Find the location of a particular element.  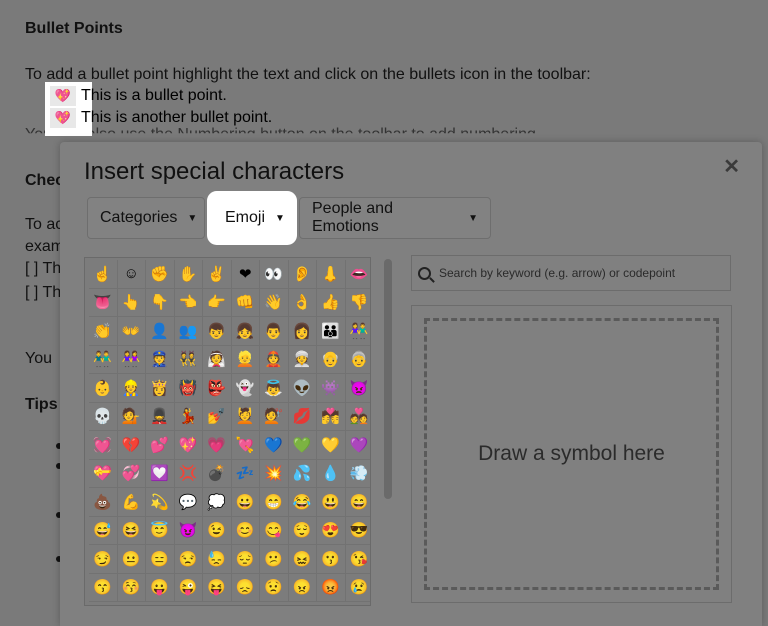

emoji-cell: 💏 is located at coordinates (331, 416).